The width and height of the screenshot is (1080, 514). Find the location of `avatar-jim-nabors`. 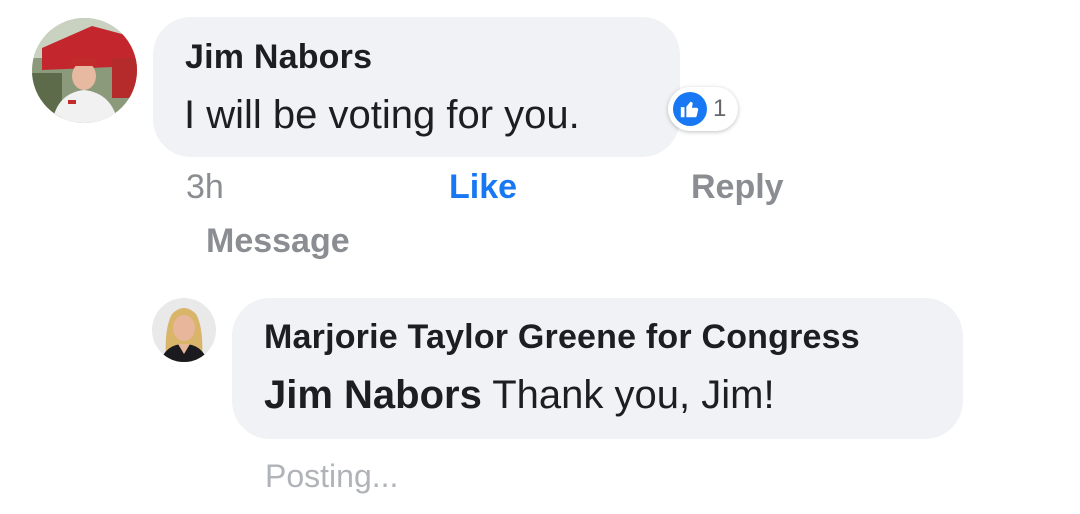

avatar-jim-nabors is located at coordinates (84, 70).